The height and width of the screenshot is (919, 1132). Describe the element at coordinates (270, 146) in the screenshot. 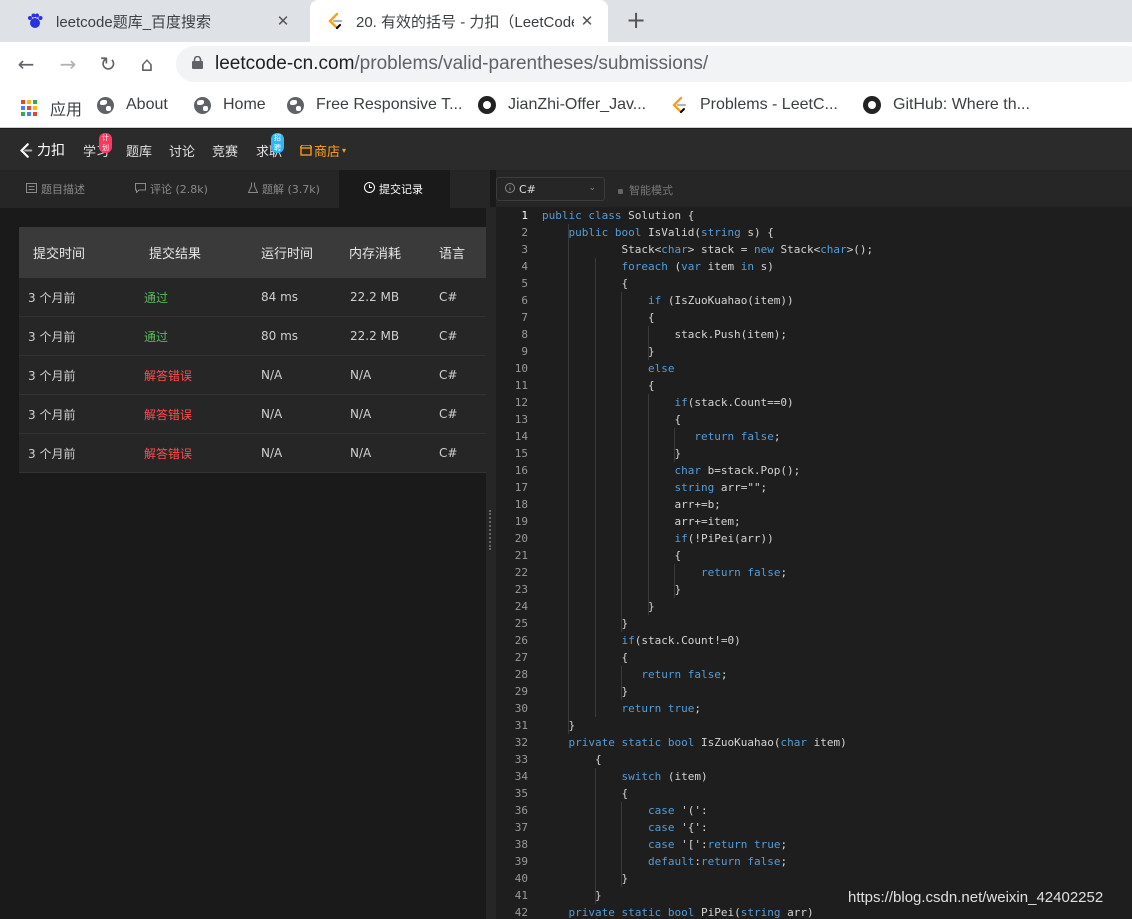

I see `nav-jobs: 求职 招聘` at that location.